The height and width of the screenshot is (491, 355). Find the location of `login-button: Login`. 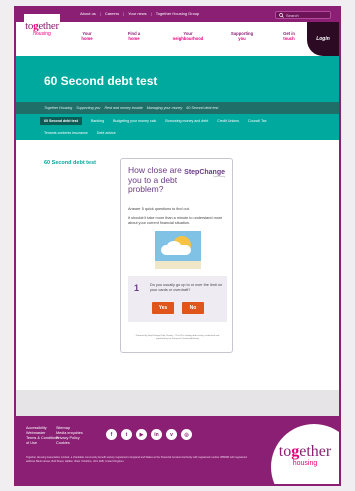

login-button: Login is located at coordinates (323, 39).